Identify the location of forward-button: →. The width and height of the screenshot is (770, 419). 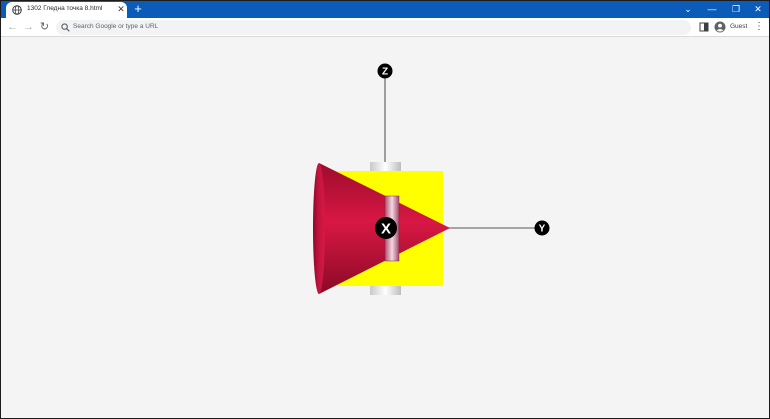
(28, 27).